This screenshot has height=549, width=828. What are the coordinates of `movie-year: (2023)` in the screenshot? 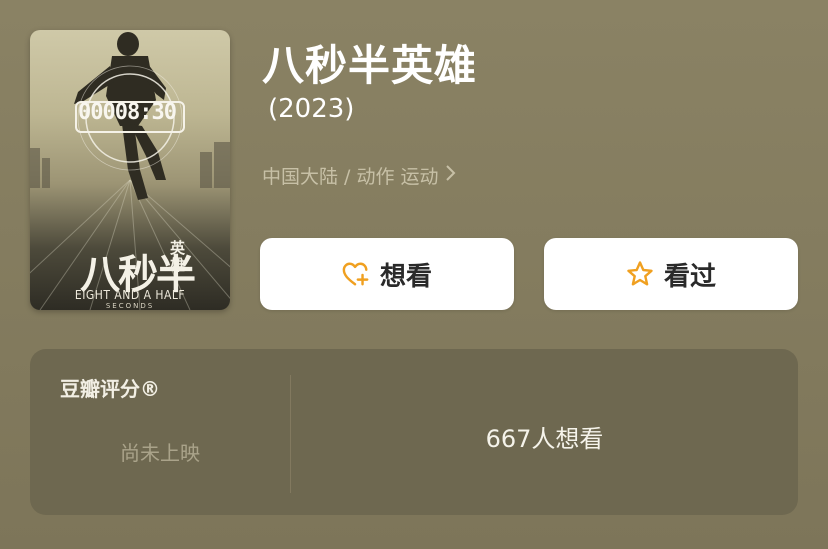 It's located at (311, 109).